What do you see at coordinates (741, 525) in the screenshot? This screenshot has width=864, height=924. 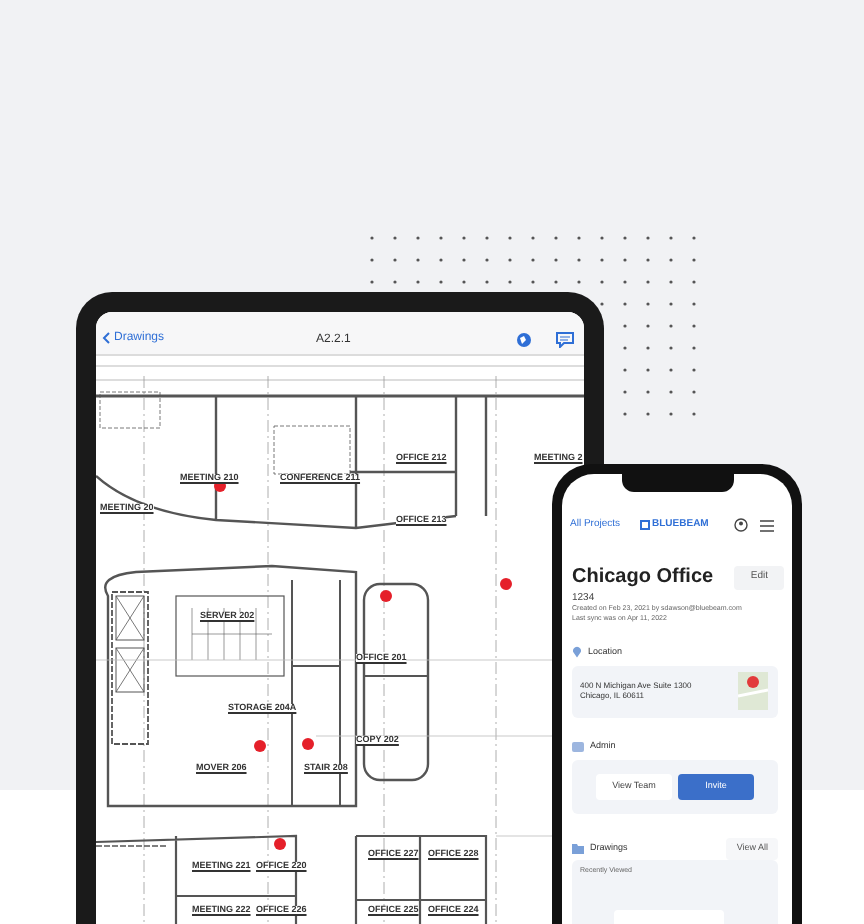 I see `user-icon` at bounding box center [741, 525].